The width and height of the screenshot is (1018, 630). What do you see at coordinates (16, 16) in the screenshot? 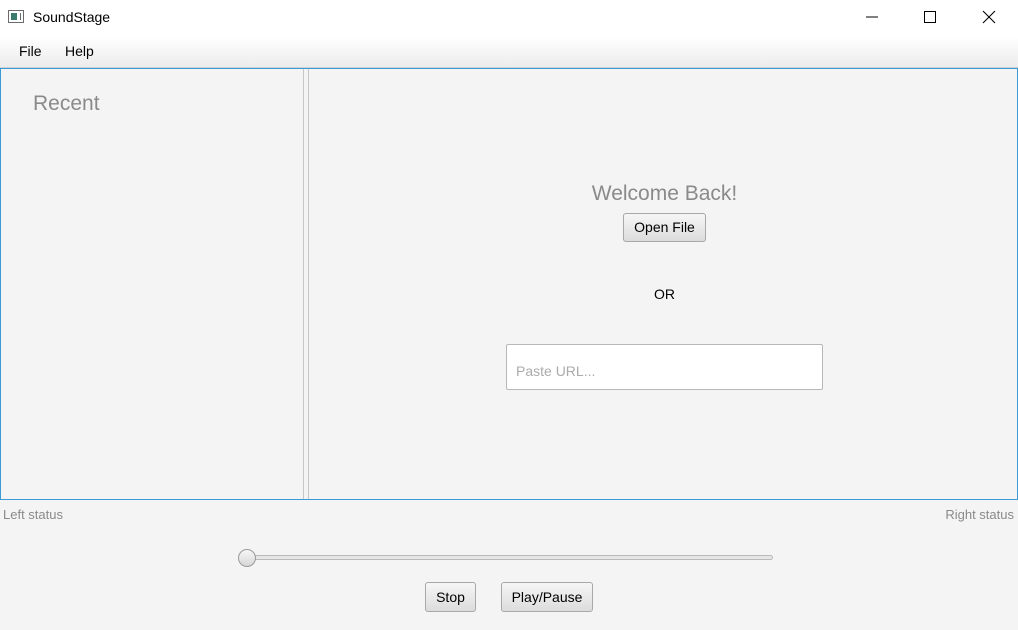
I see `app-icon` at bounding box center [16, 16].